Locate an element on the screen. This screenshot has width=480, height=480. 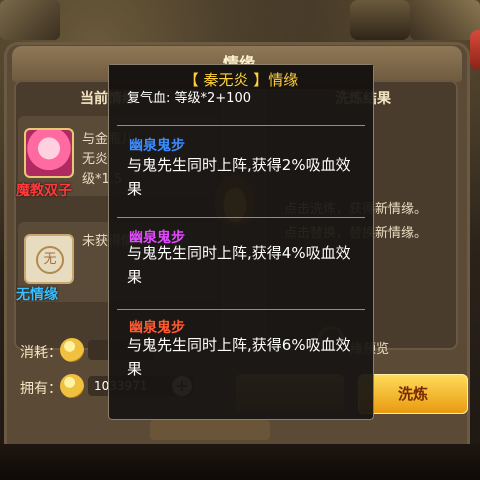
card1-name: 魔教双子 is located at coordinates (44, 191).